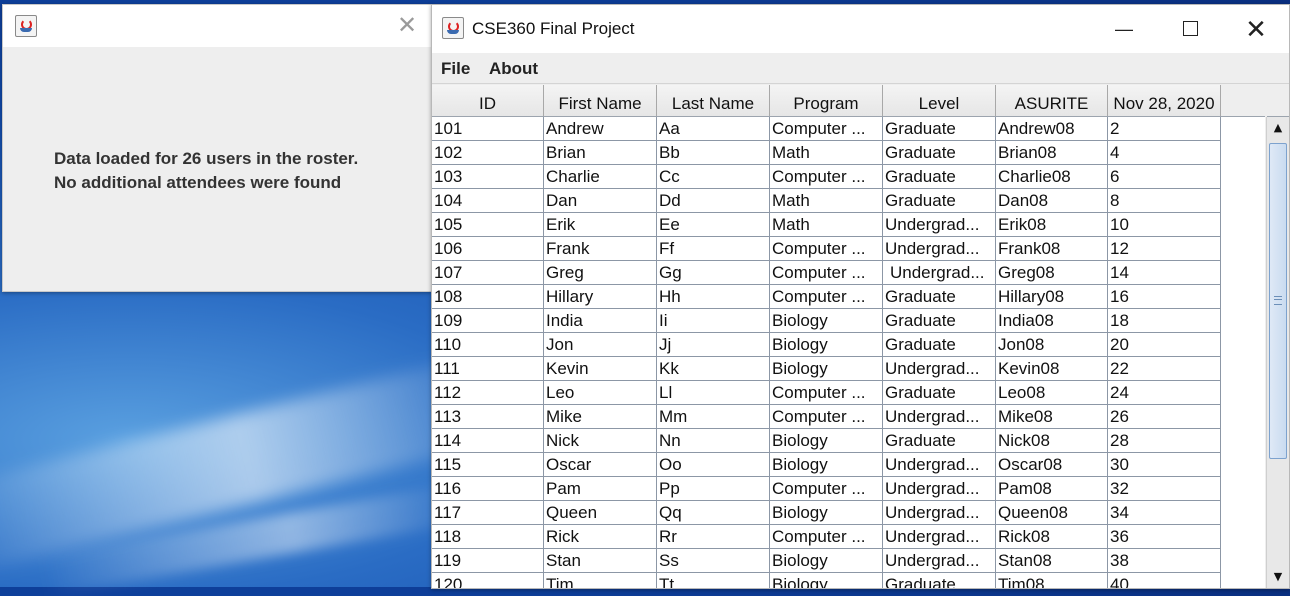 The image size is (1290, 596). I want to click on table-cell: 107, so click(488, 273).